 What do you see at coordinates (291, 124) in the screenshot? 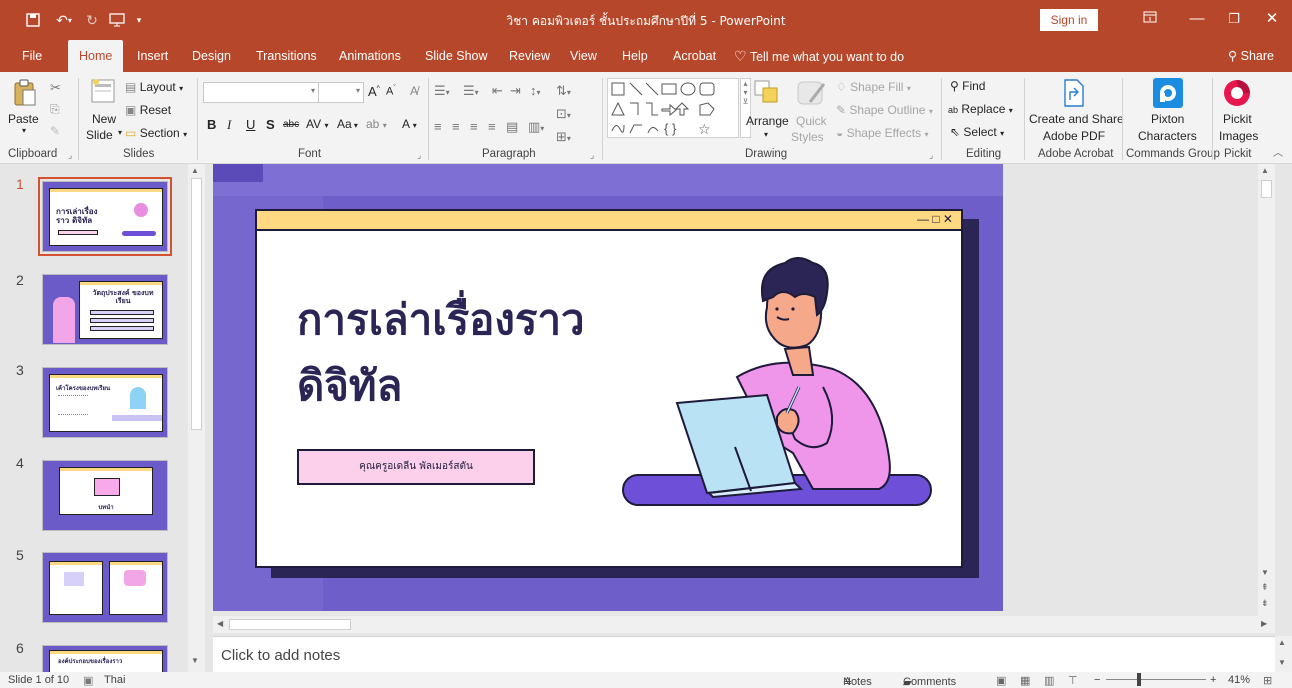
I see `strikethrough-icon: abc` at bounding box center [291, 124].